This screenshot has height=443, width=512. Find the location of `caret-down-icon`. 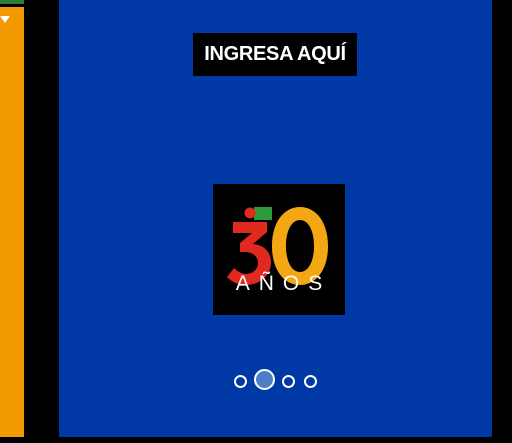

caret-down-icon is located at coordinates (5, 19).